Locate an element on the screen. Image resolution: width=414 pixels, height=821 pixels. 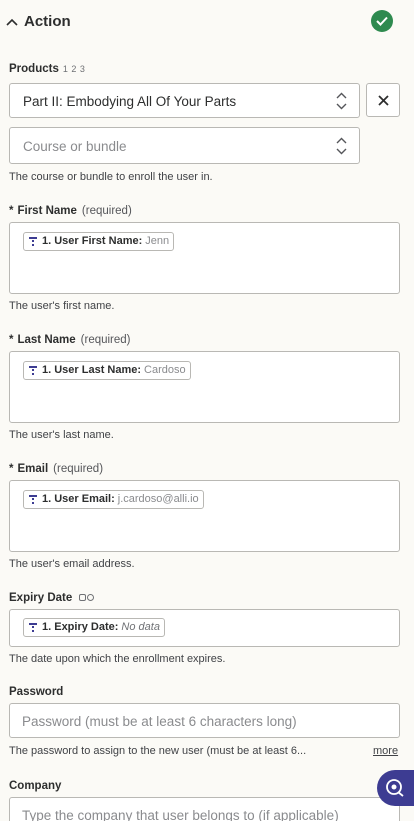
expiry-date-mapped-pill: 1. Expiry Date: No data is located at coordinates (94, 627).